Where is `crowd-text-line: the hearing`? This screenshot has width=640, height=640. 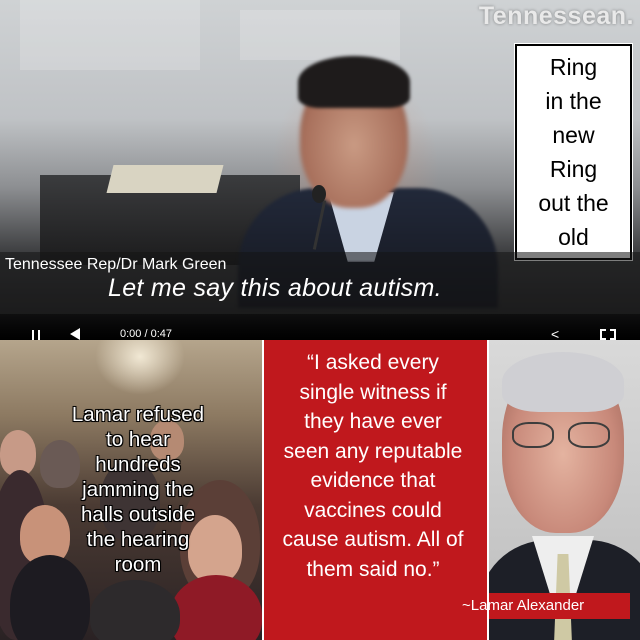
crowd-text-line: the hearing is located at coordinates (138, 539).